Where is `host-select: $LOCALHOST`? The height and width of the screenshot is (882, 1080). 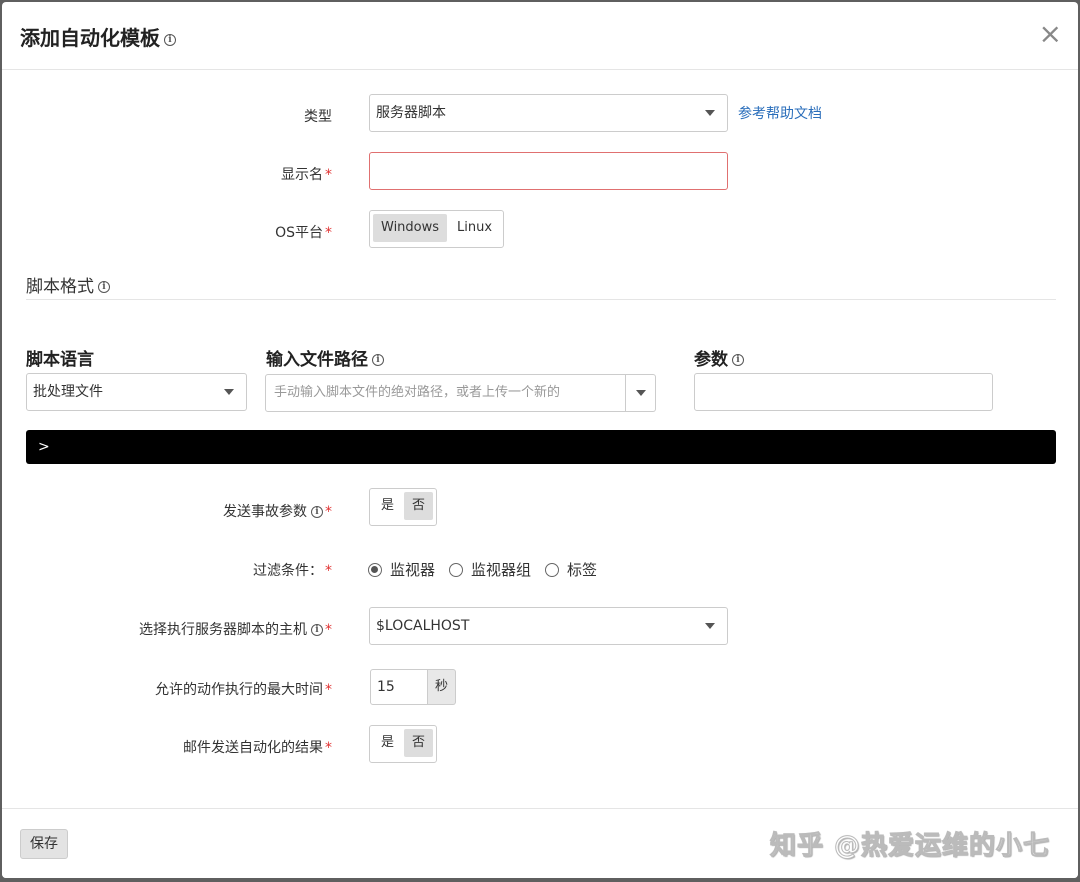 host-select: $LOCALHOST is located at coordinates (548, 626).